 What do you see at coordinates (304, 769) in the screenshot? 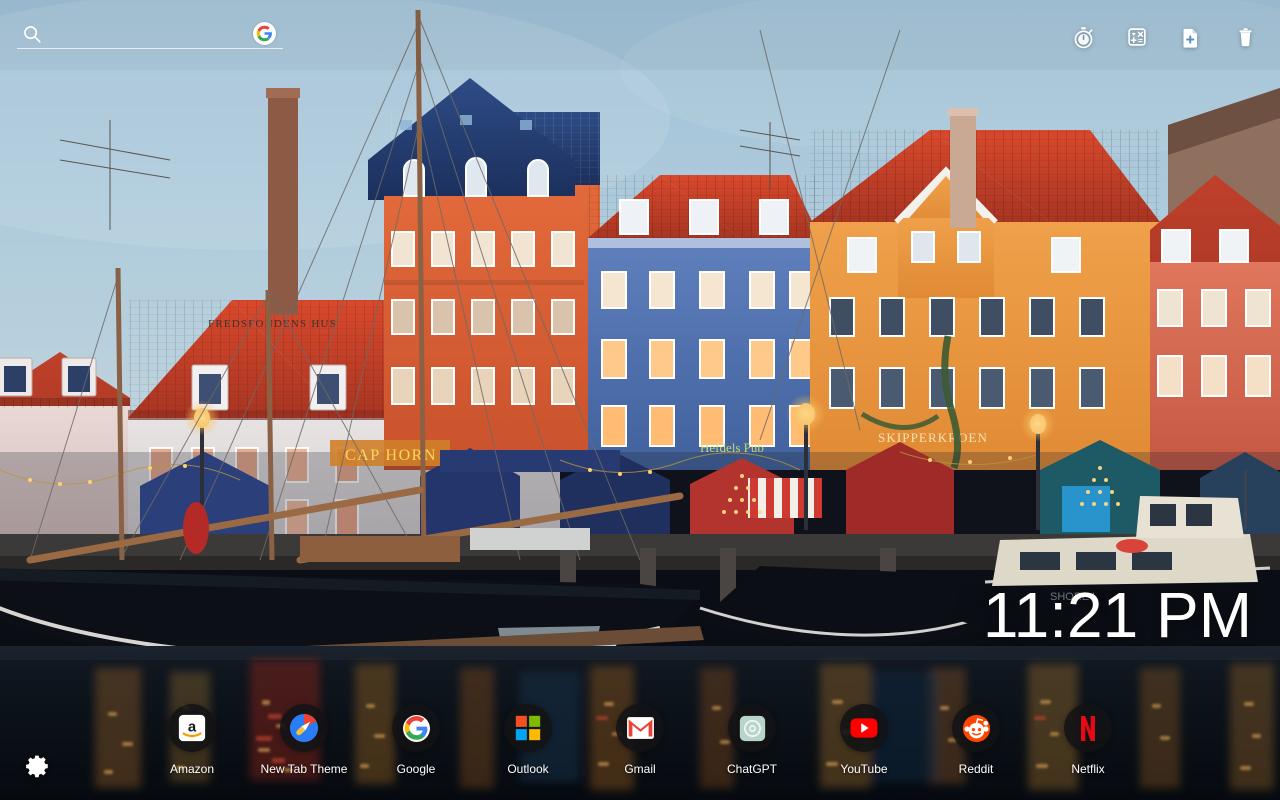
I see `shortcut-label: New Tab Theme` at bounding box center [304, 769].